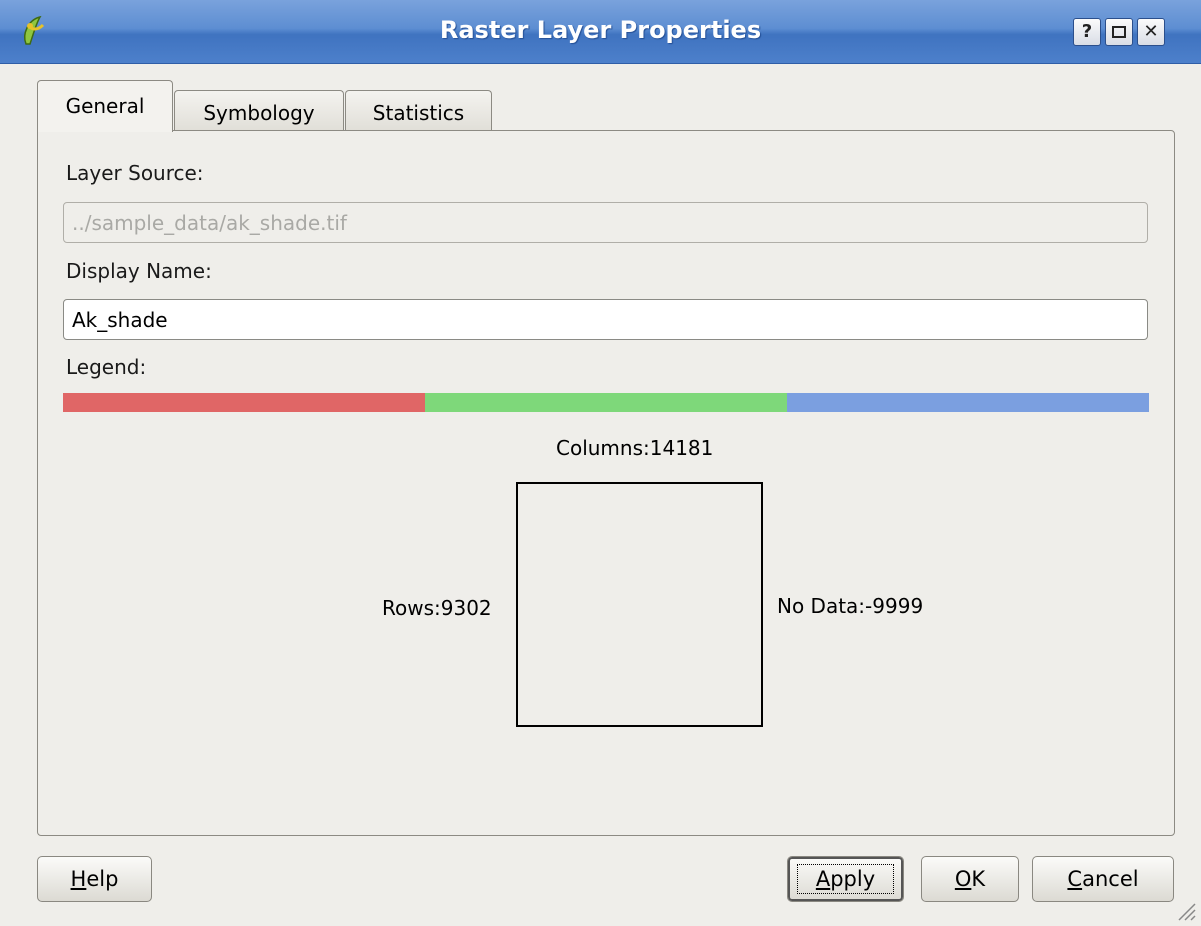 The height and width of the screenshot is (926, 1201). What do you see at coordinates (635, 448) in the screenshot?
I see `columns-label: Columns:14181` at bounding box center [635, 448].